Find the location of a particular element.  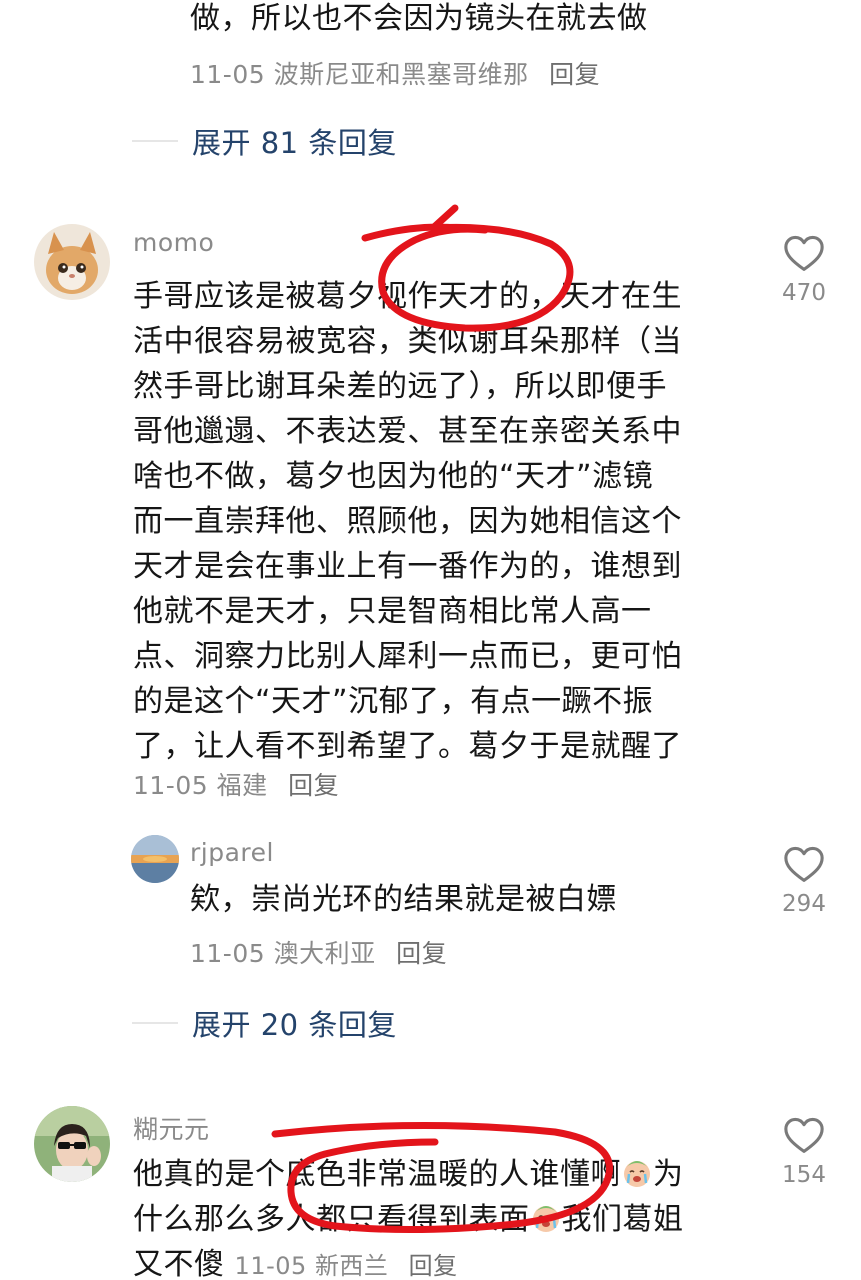

comment-location: 福建 is located at coordinates (242, 785).